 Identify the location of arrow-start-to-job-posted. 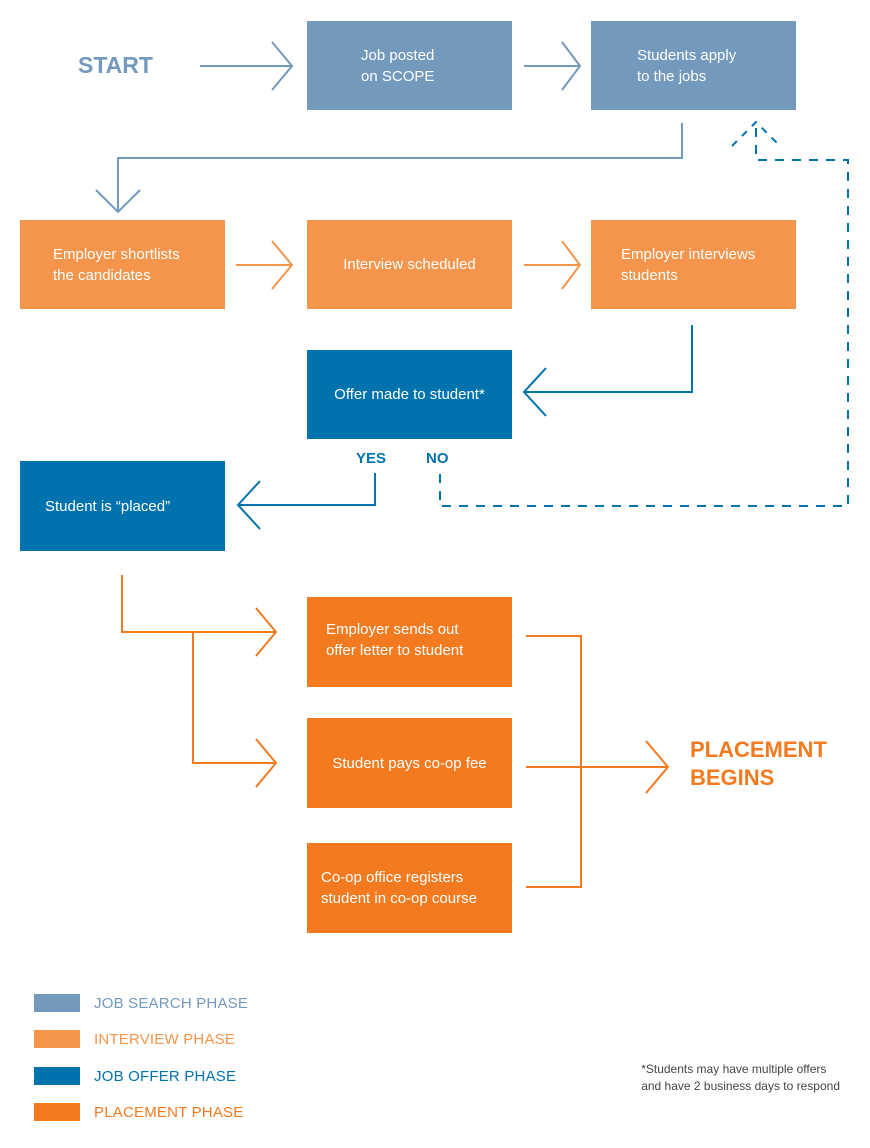
(247, 66).